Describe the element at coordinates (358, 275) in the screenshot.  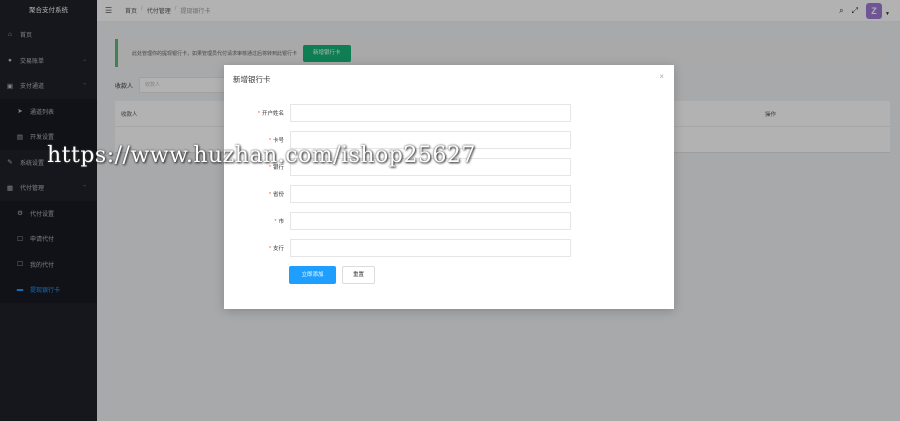
I see `reset-button: 重置` at that location.